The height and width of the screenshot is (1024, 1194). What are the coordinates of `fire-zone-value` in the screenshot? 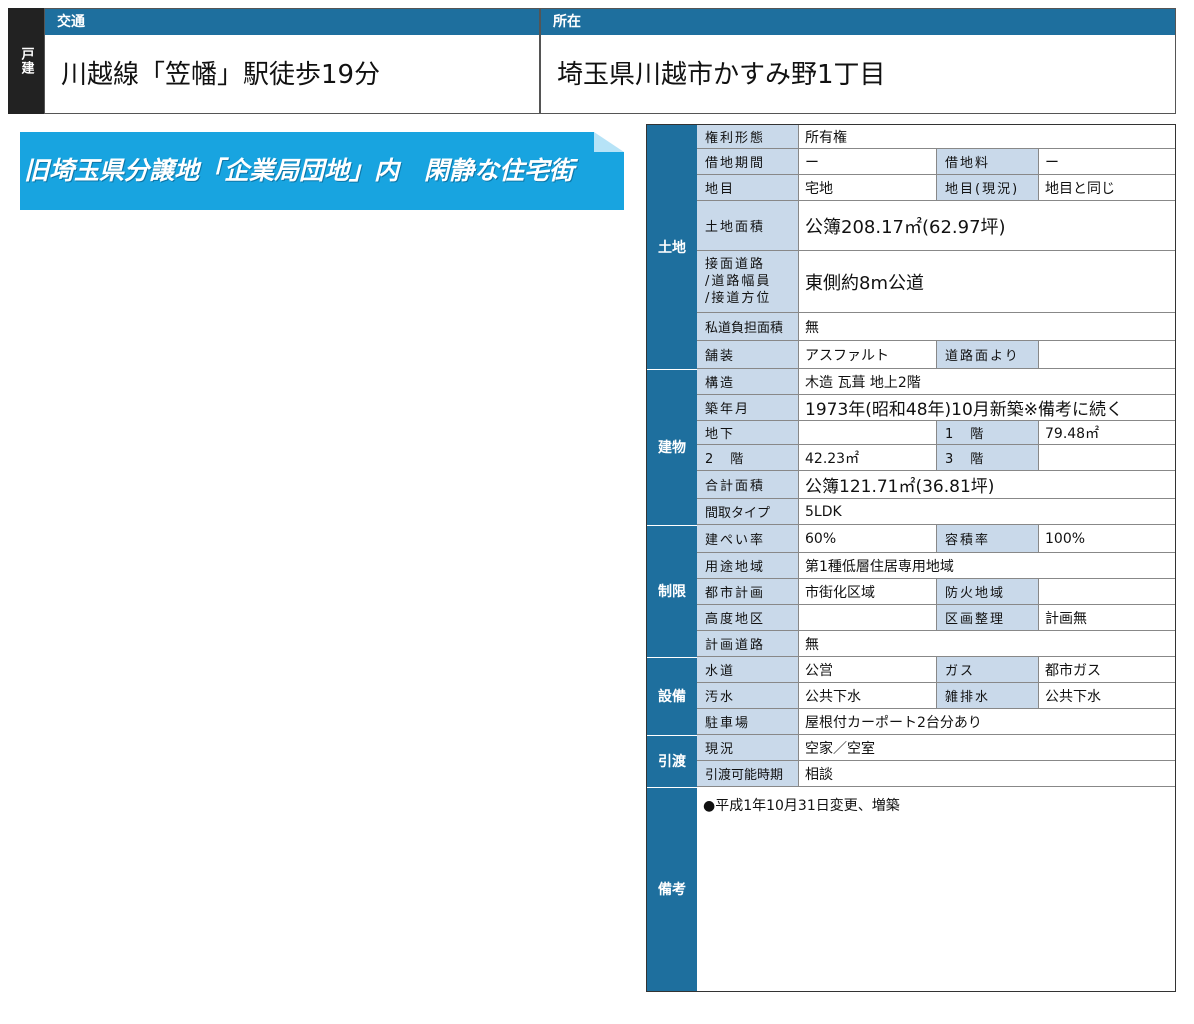 It's located at (1106, 591).